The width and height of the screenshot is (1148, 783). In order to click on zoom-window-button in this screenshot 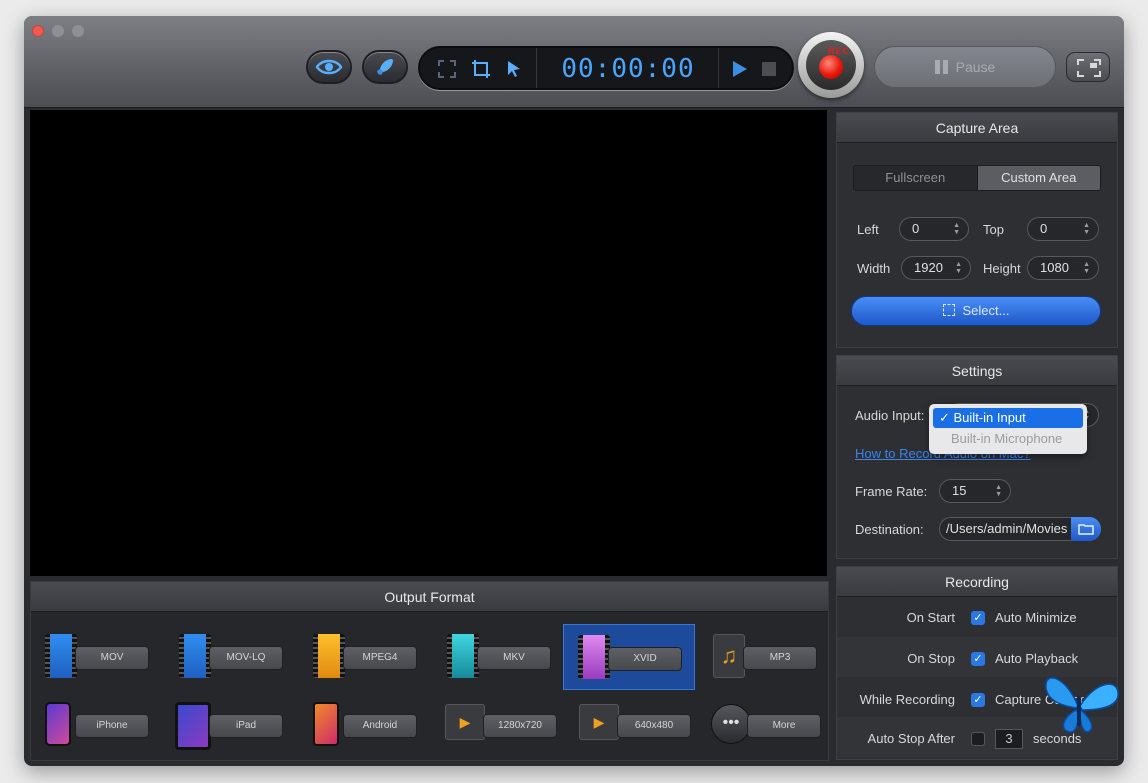, I will do `click(78, 31)`.